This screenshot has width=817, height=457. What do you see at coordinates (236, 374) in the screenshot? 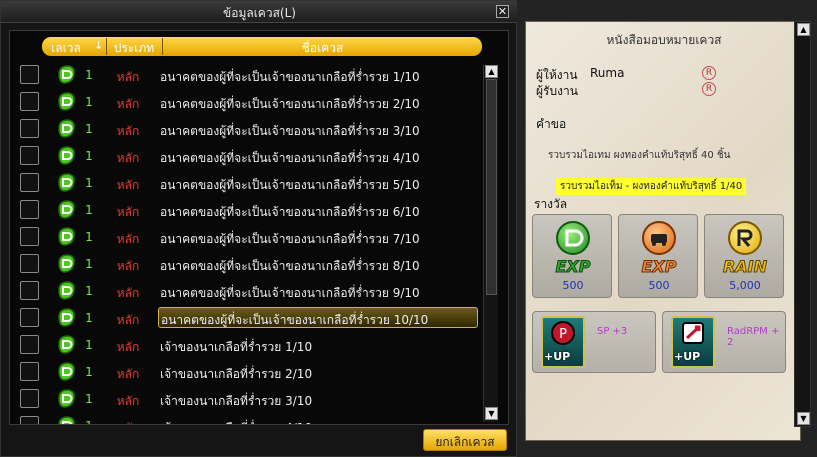
I see `quest-name: เจ้าของนาเกลือที่ร่ำรวย 2/10` at bounding box center [236, 374].